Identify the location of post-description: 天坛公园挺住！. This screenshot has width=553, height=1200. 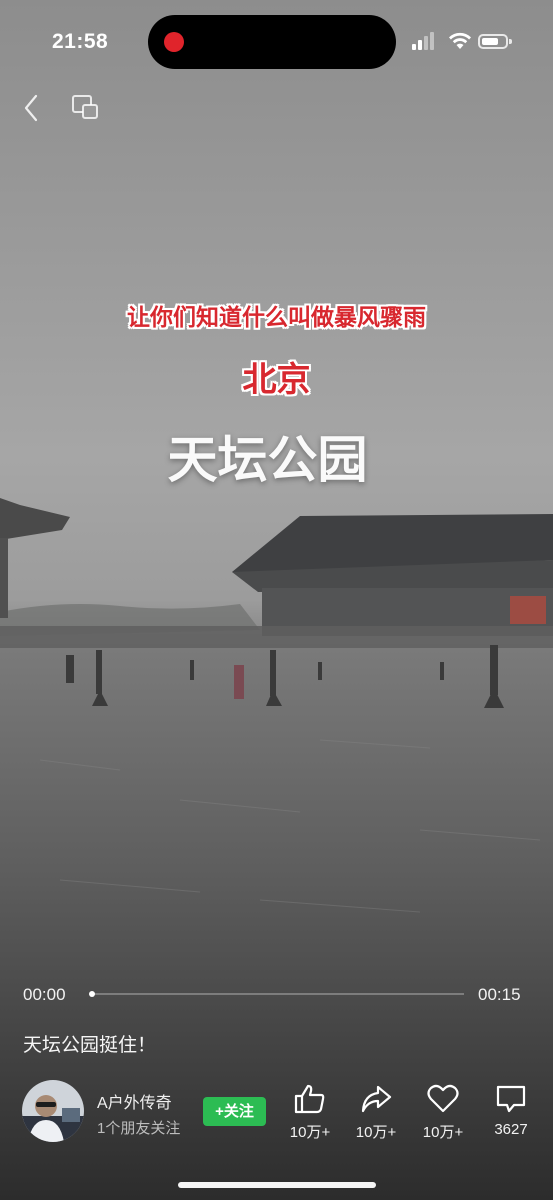
(90, 1045).